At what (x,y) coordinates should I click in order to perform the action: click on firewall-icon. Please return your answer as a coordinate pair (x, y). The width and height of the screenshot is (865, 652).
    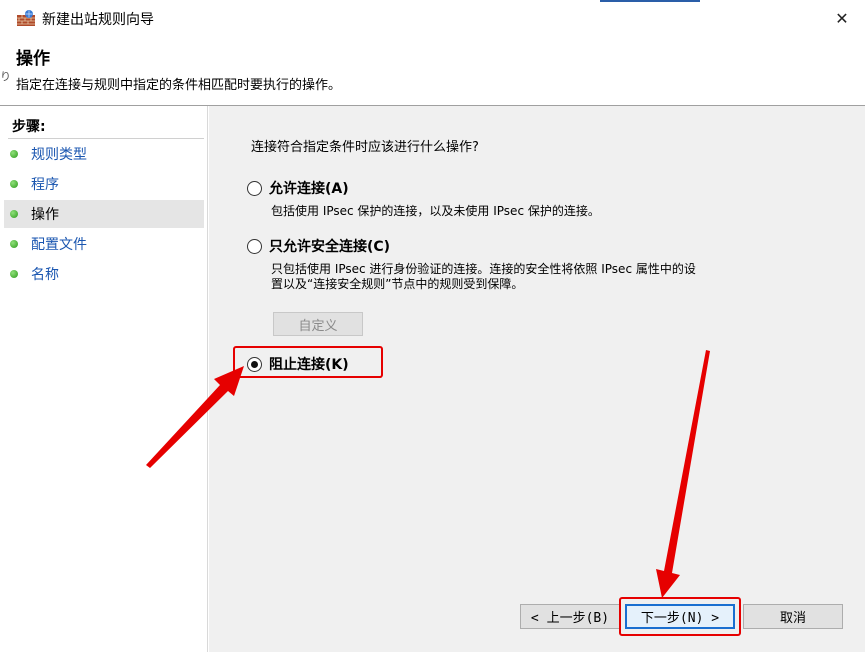
    Looking at the image, I should click on (26, 18).